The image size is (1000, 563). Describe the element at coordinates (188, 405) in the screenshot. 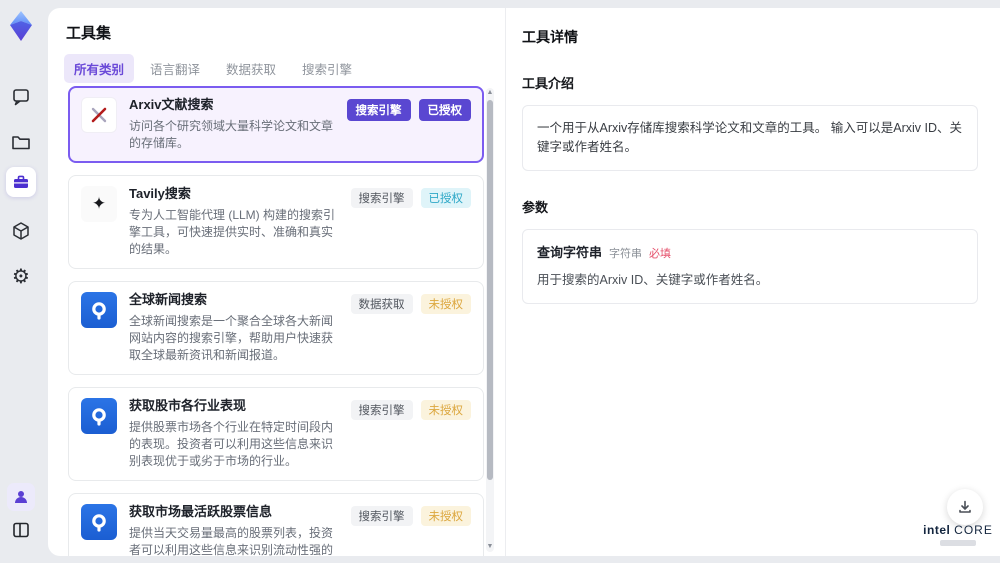

I see `tool-name: 获取股市各行业表现` at that location.